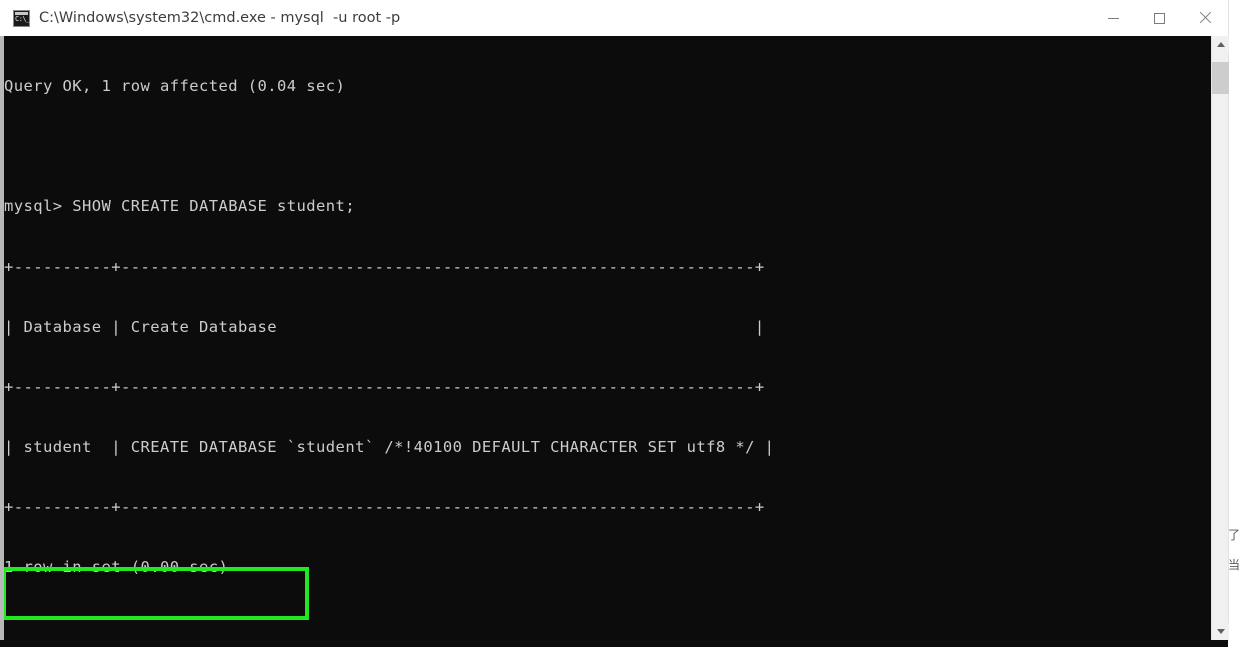 This screenshot has width=1239, height=647. What do you see at coordinates (384, 326) in the screenshot?
I see `terminal-line: | Database | Create Database |` at bounding box center [384, 326].